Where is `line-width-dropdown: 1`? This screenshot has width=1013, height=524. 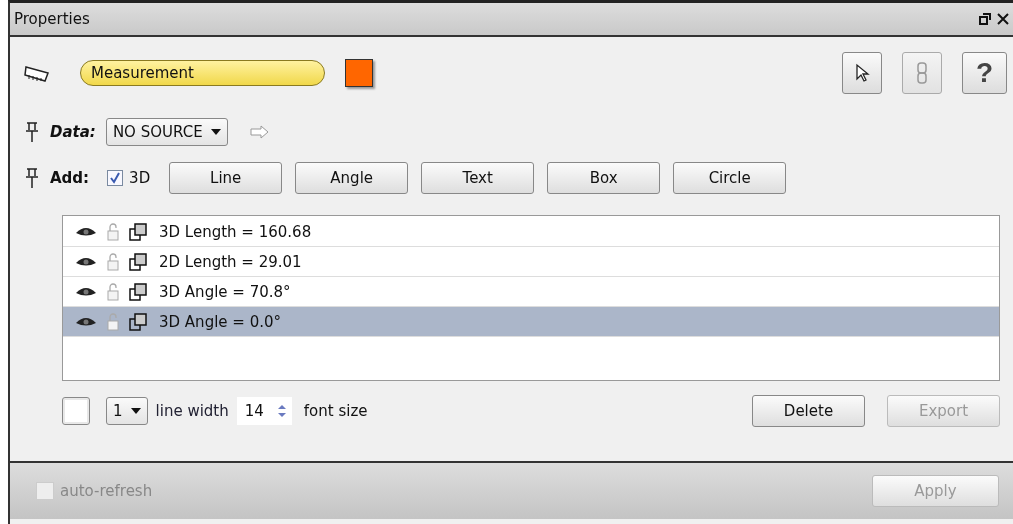
line-width-dropdown: 1 is located at coordinates (127, 411).